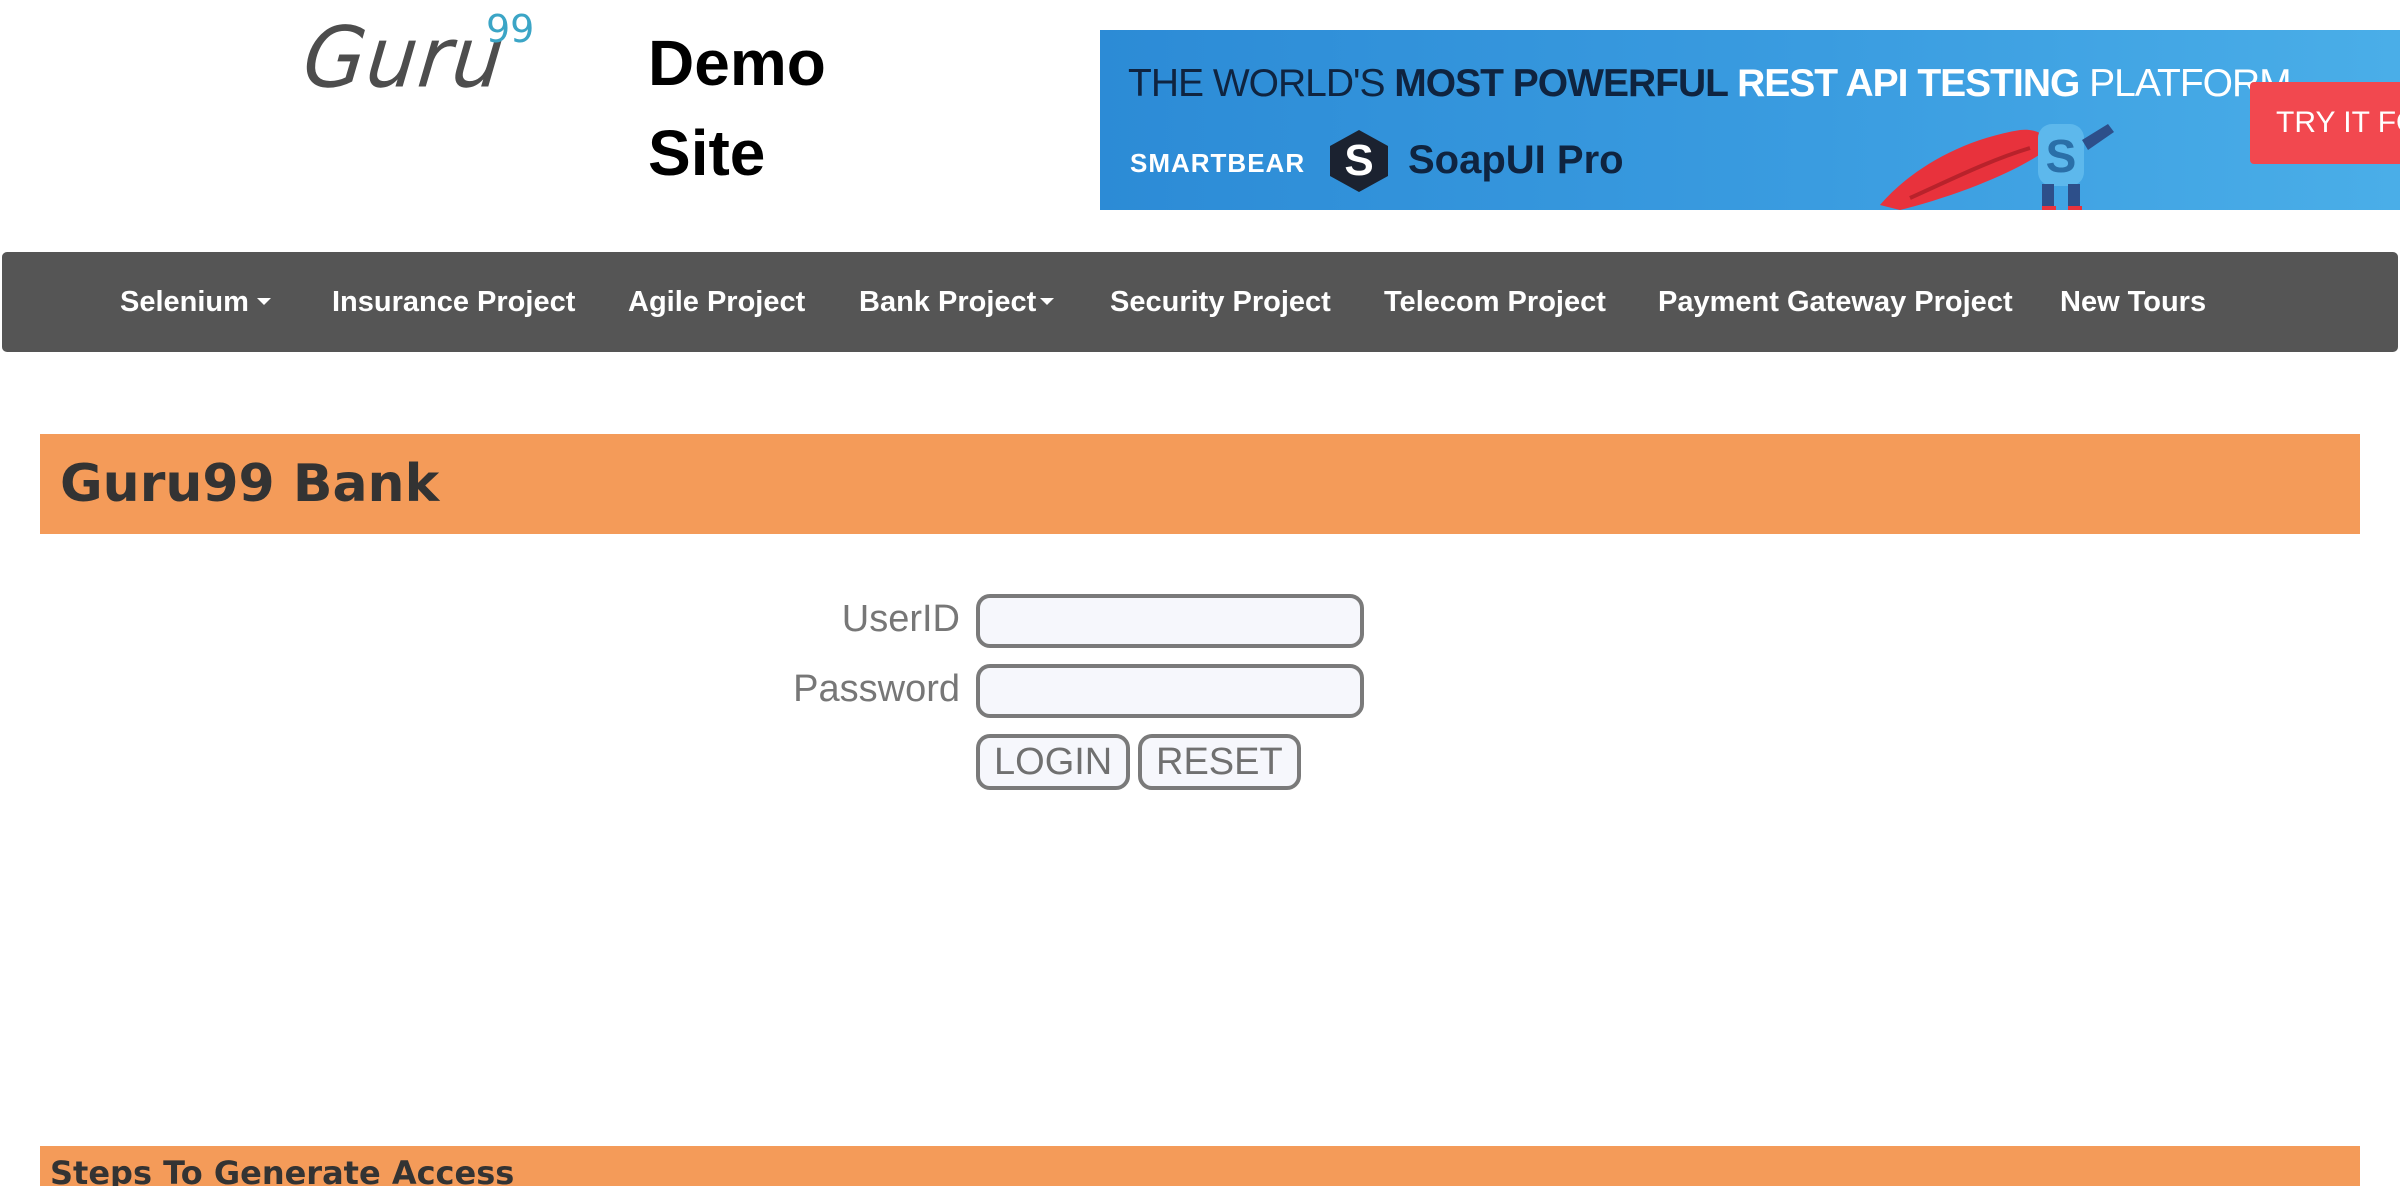 This screenshot has width=2400, height=1186. What do you see at coordinates (1566, 83) in the screenshot?
I see `ad-headline-part2: MOST POWERFUL` at bounding box center [1566, 83].